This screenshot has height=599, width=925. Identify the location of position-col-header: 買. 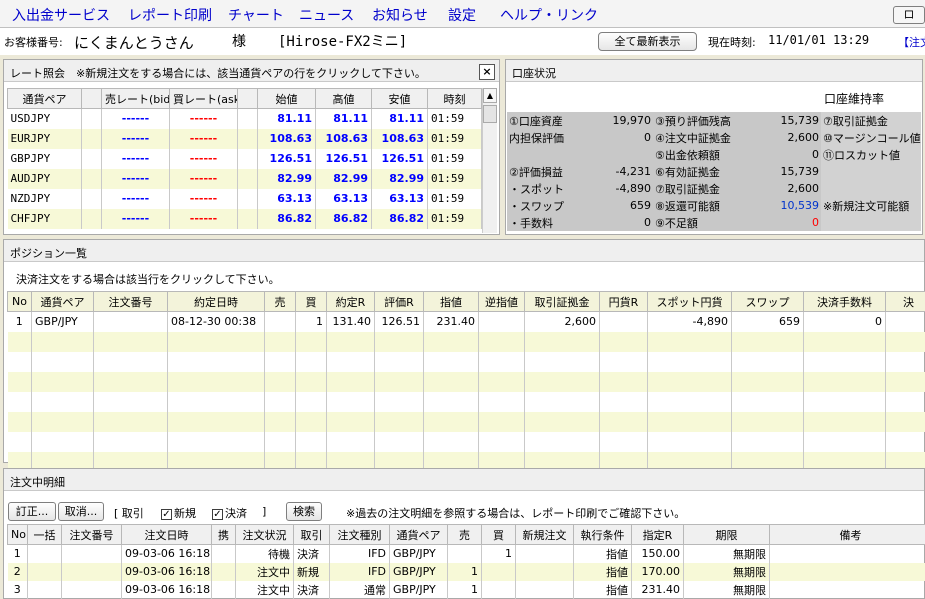
(311, 301).